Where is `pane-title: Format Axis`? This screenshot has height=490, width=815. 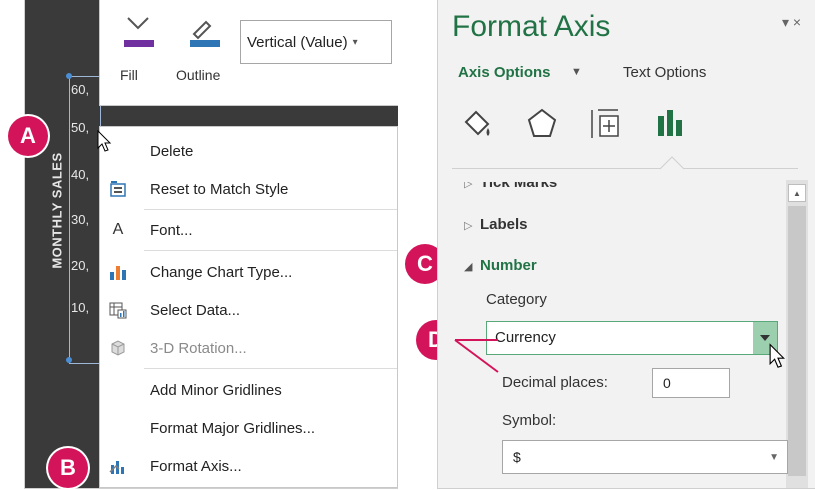 pane-title: Format Axis is located at coordinates (531, 26).